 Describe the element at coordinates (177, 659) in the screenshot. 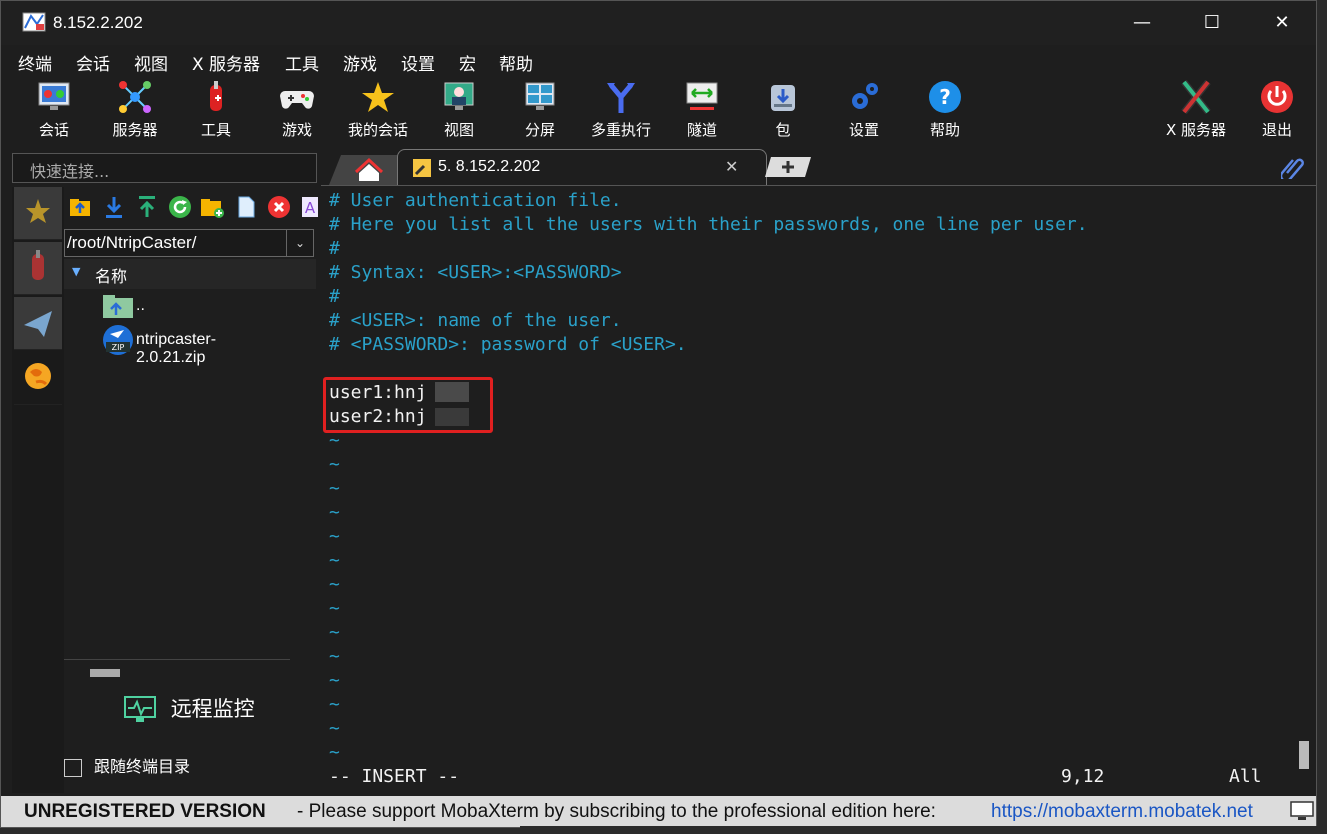

I see `divider` at that location.